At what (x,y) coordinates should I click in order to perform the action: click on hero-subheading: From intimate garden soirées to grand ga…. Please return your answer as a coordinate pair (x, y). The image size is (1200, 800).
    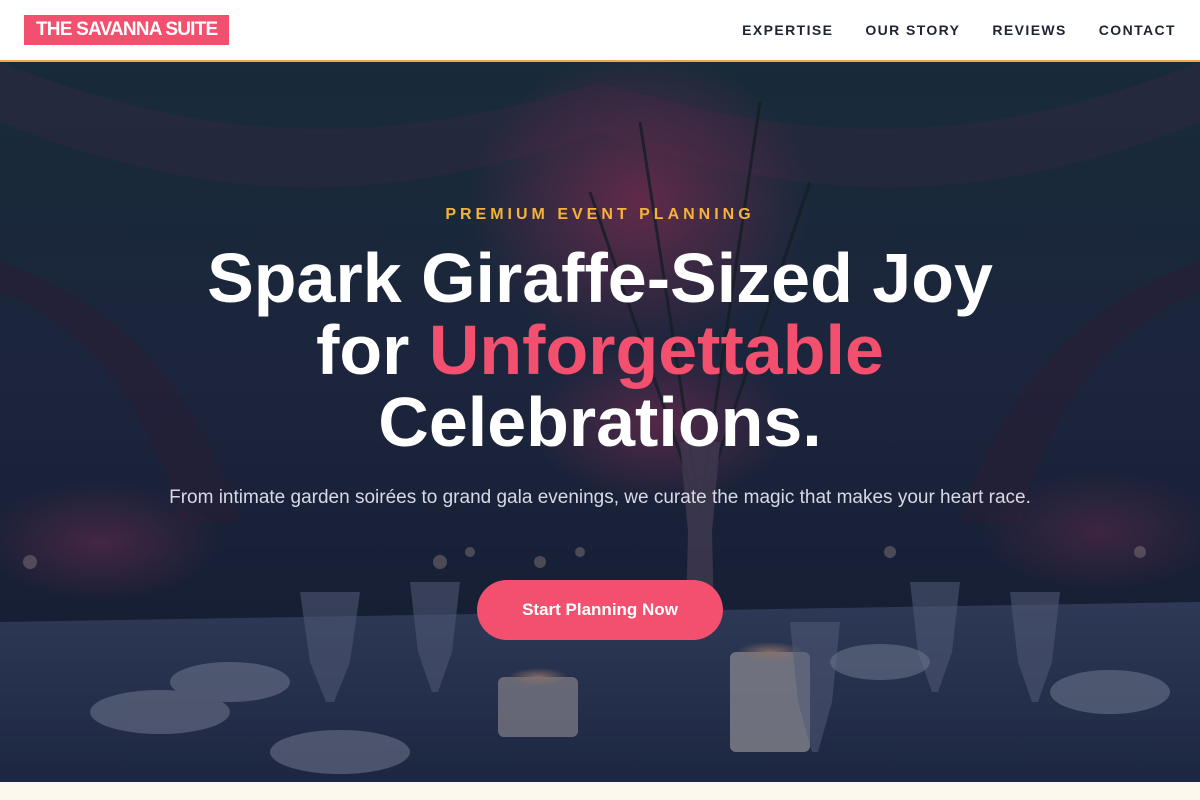
    Looking at the image, I should click on (600, 497).